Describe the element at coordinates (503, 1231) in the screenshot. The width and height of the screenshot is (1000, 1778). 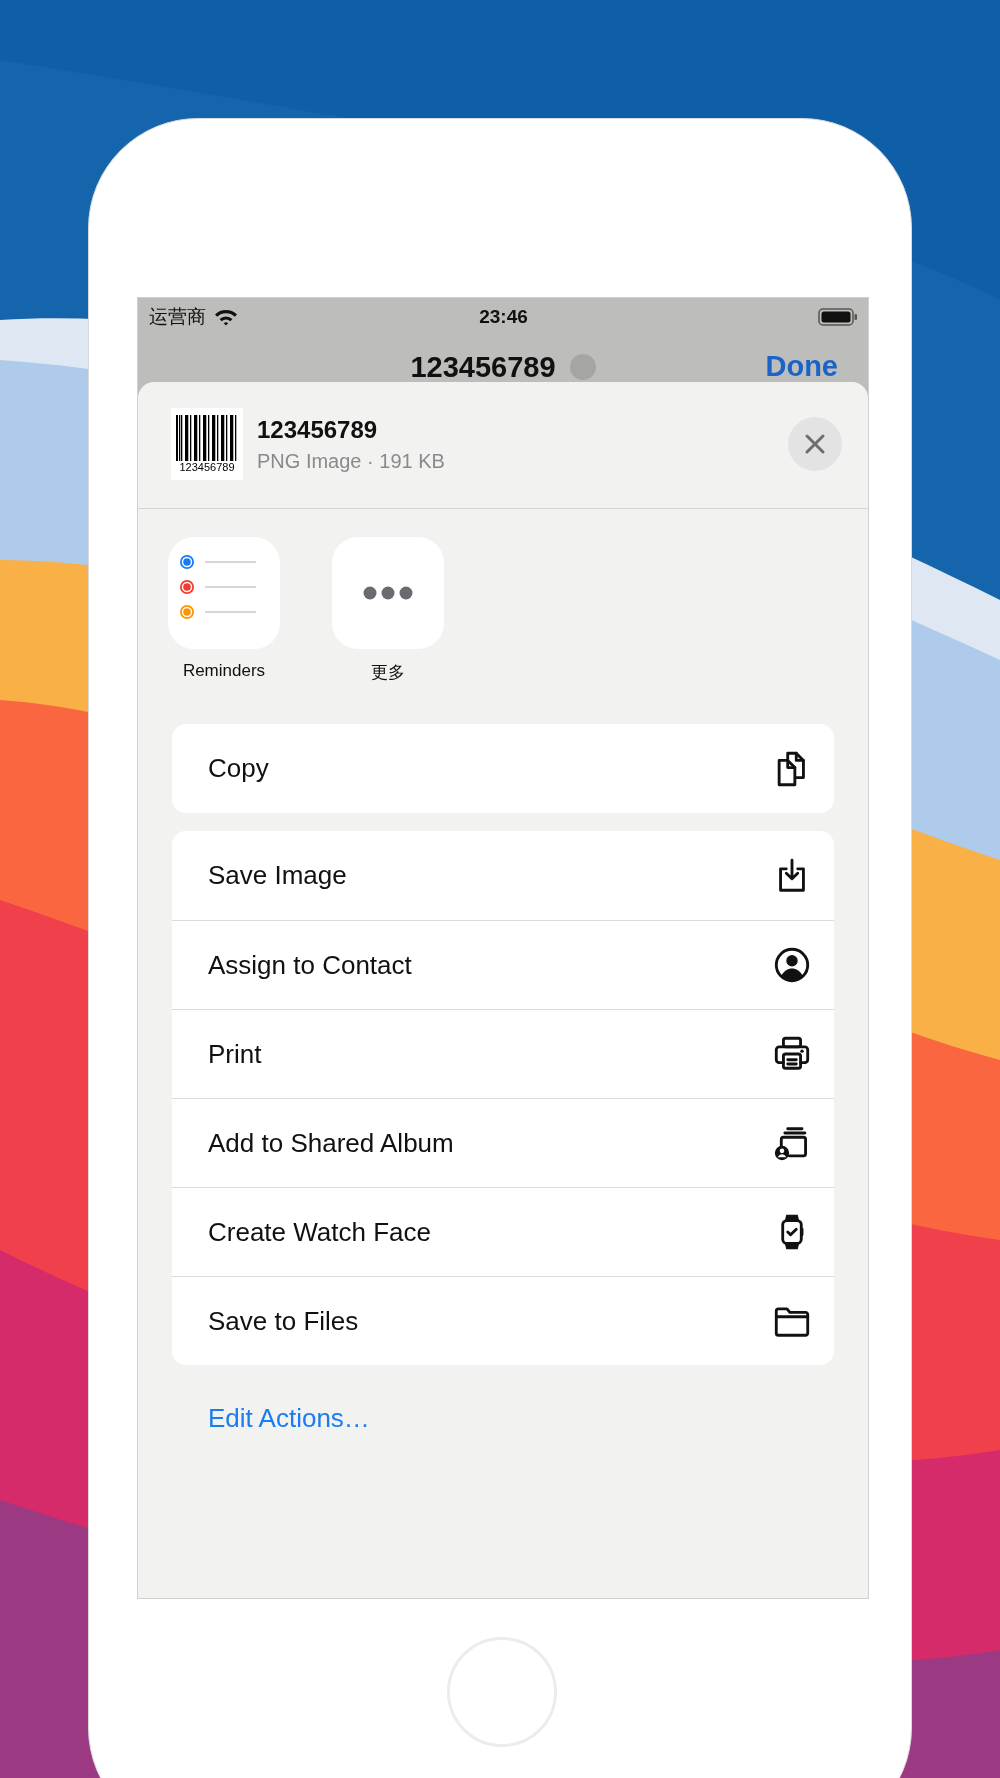
I see `action-row: Create Watch Face` at that location.